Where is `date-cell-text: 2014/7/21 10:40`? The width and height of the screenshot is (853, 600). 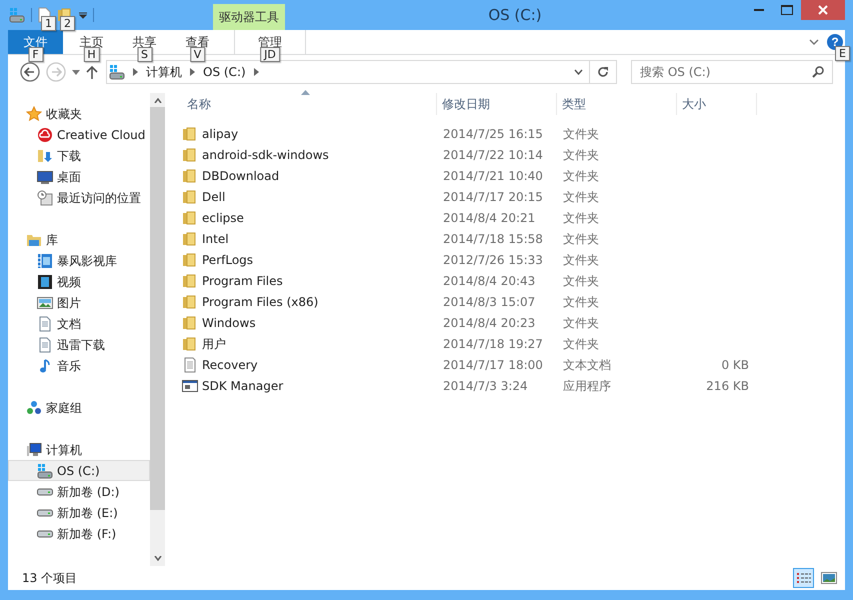 date-cell-text: 2014/7/21 10:40 is located at coordinates (493, 176).